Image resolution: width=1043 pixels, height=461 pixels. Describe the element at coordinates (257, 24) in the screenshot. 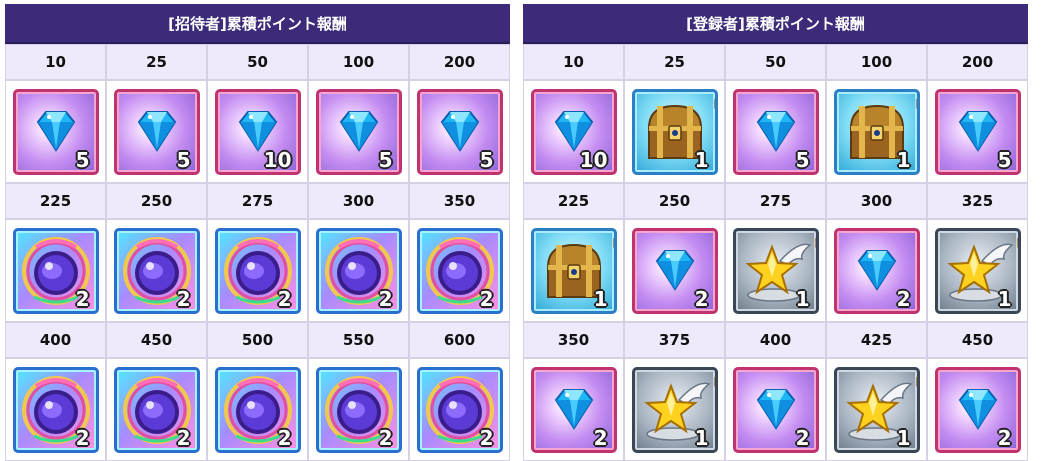

I see `panel-title: [招待者]累積ポイント報酬` at that location.